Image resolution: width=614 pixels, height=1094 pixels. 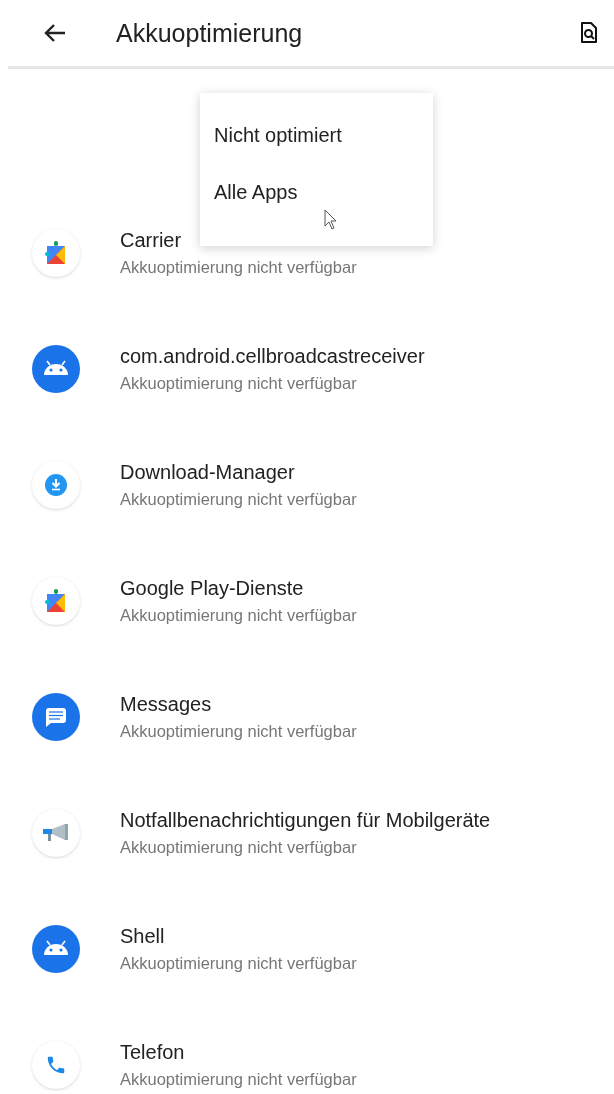 What do you see at coordinates (56, 833) in the screenshot?
I see `megaphone-icon` at bounding box center [56, 833].